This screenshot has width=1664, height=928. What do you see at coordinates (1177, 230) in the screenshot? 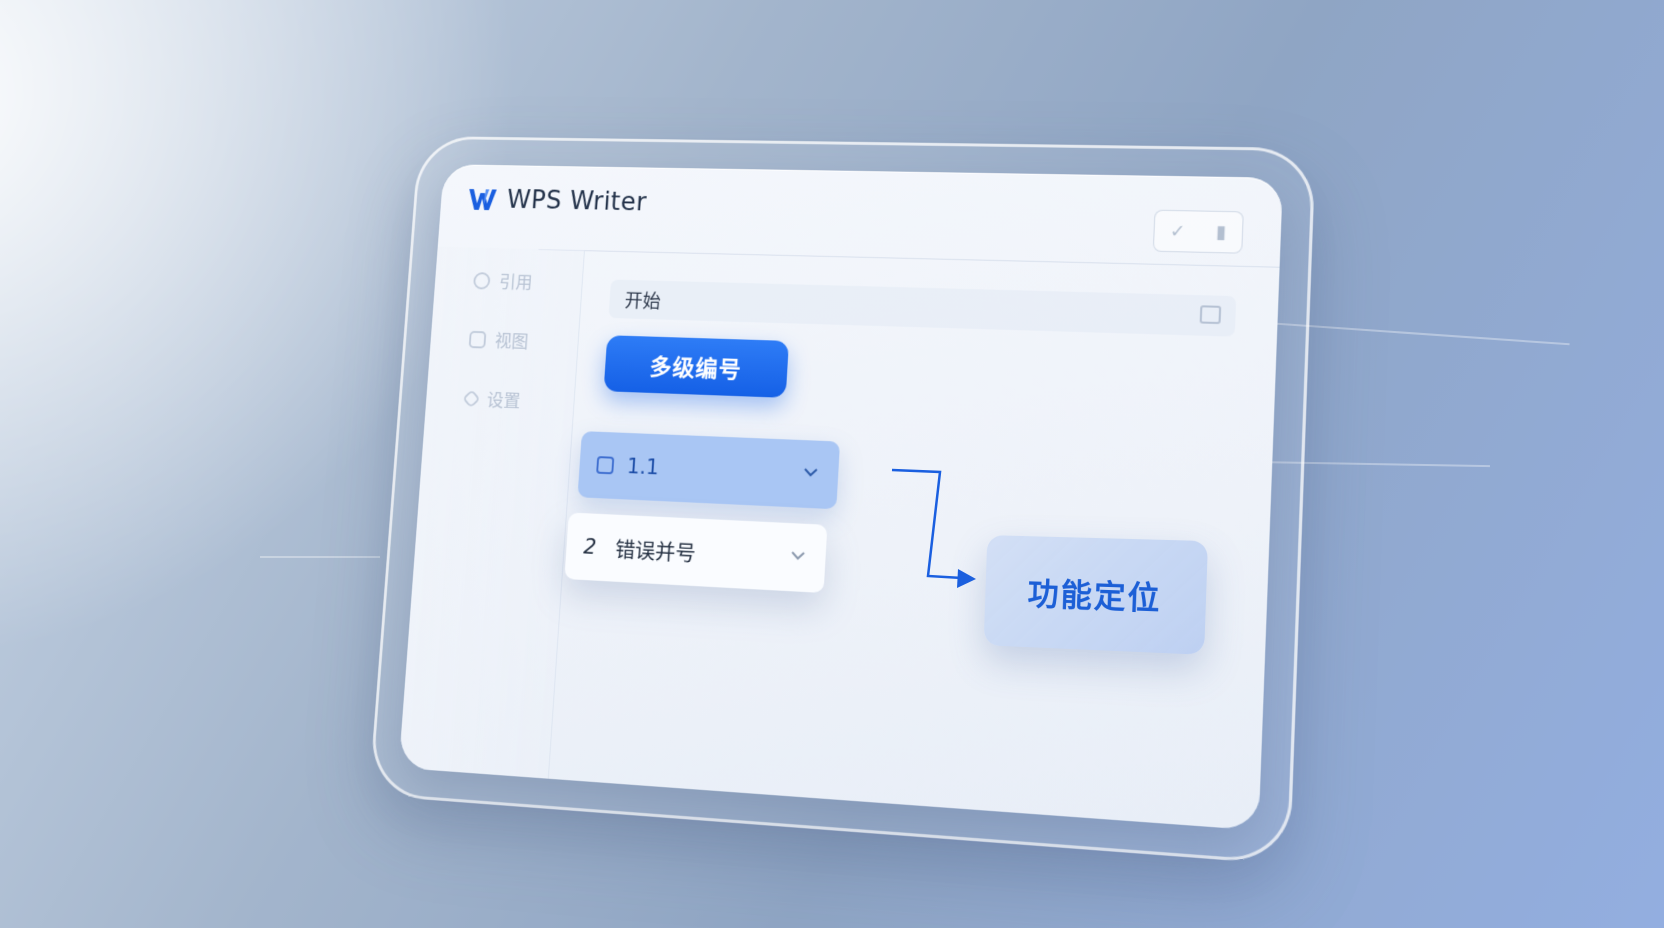
I see `check-icon: ✓` at bounding box center [1177, 230].